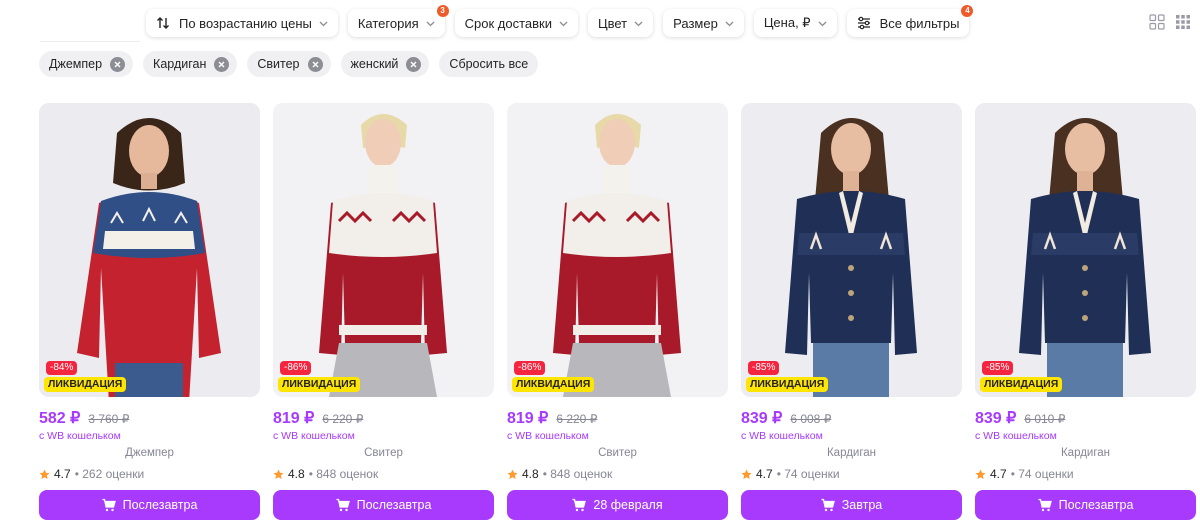 The width and height of the screenshot is (1200, 532). What do you see at coordinates (1045, 419) in the screenshot?
I see `old-price: 6 010 ₽` at bounding box center [1045, 419].